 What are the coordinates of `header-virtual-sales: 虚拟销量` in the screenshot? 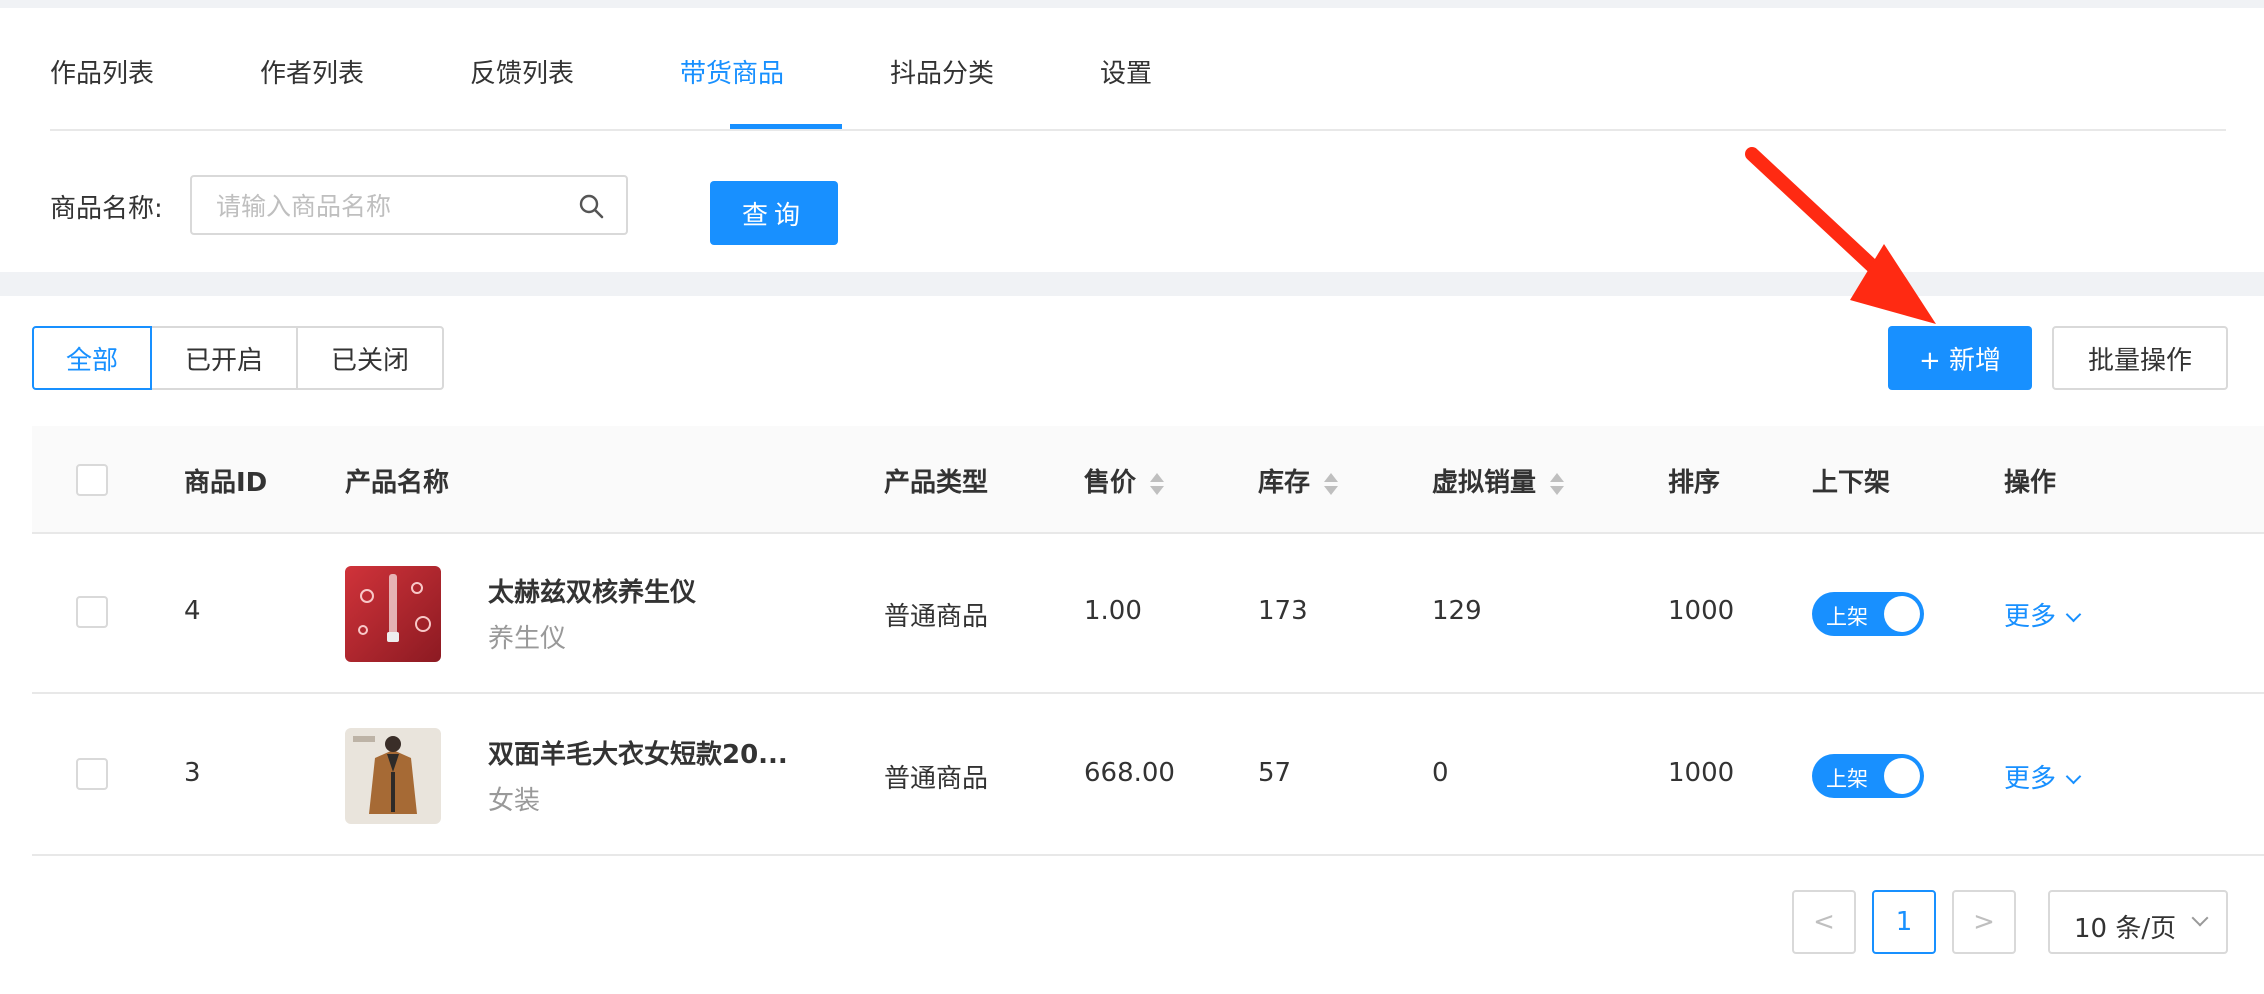 It's located at (1498, 480).